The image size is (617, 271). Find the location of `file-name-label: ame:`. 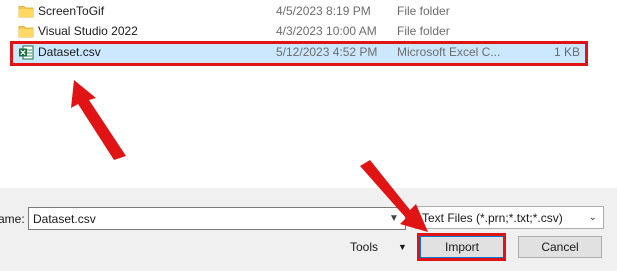

file-name-label: ame: is located at coordinates (12, 219).